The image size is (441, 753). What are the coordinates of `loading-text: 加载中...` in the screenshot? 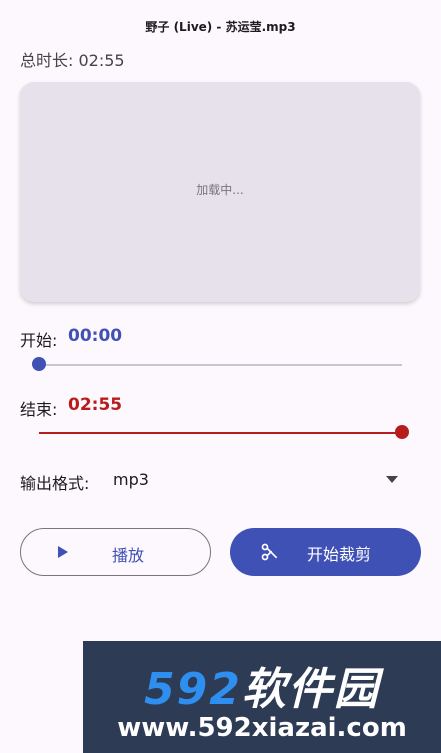 It's located at (220, 190).